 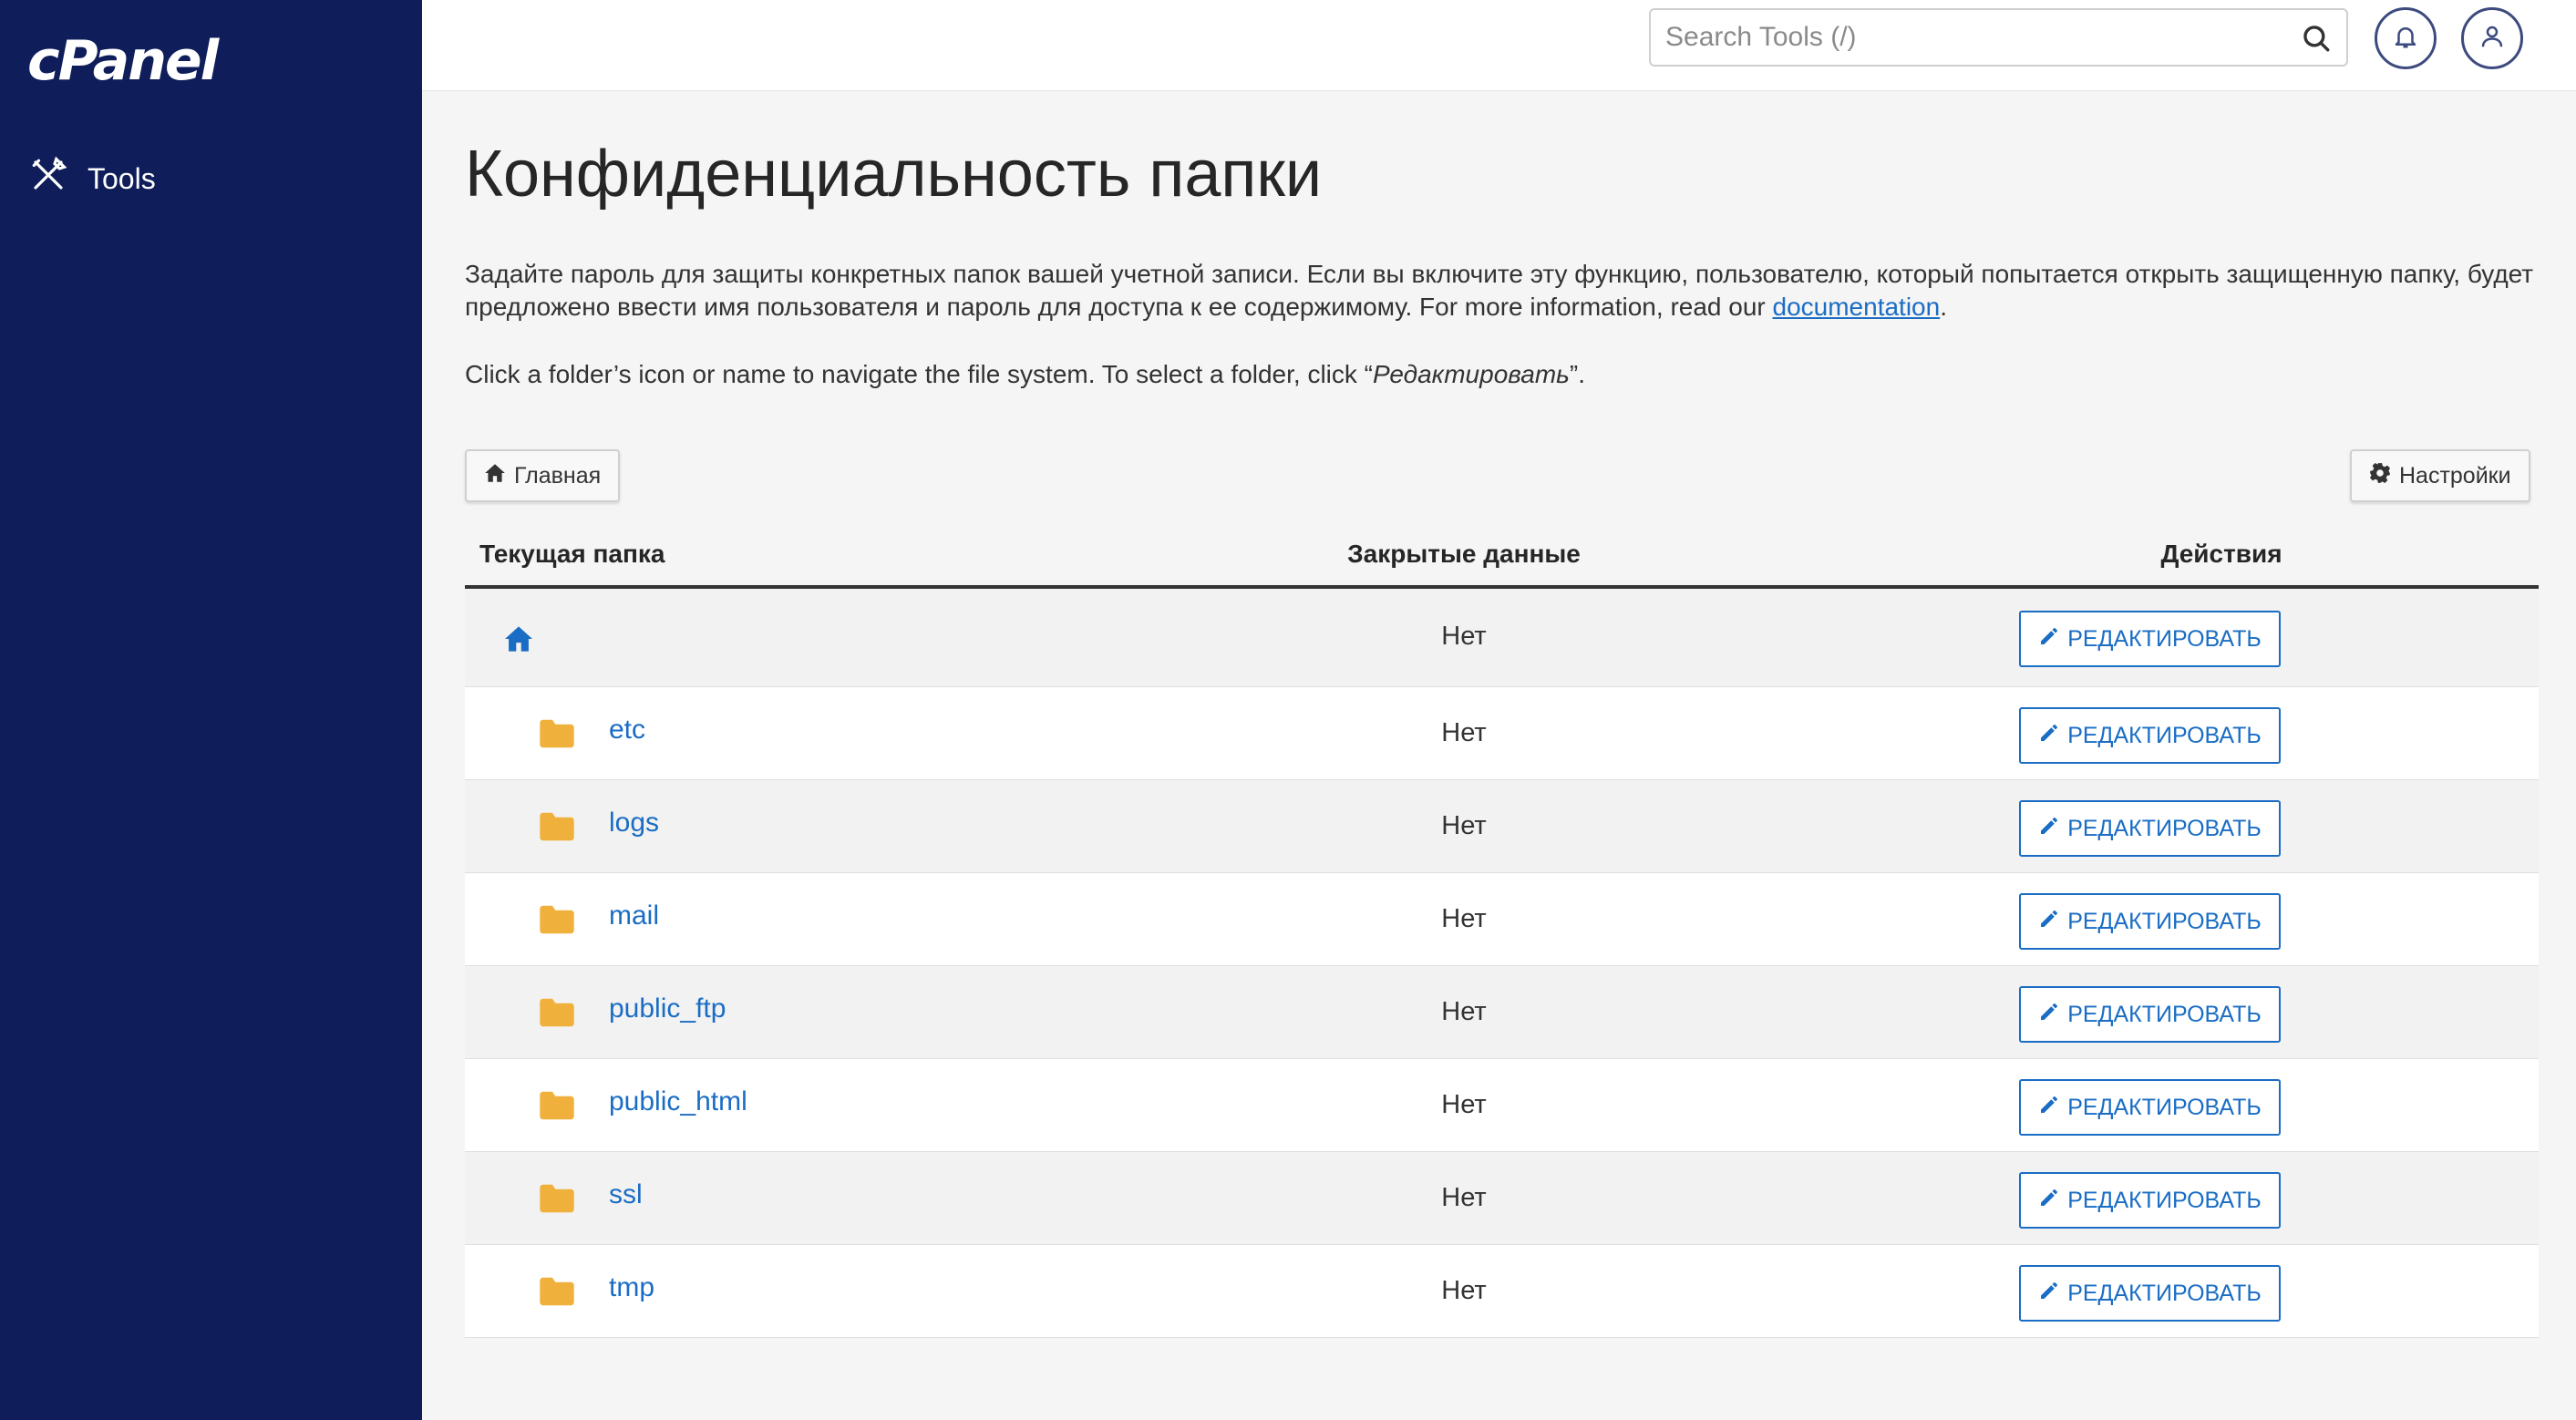 What do you see at coordinates (558, 476) in the screenshot?
I see `home-button-label: Главная` at bounding box center [558, 476].